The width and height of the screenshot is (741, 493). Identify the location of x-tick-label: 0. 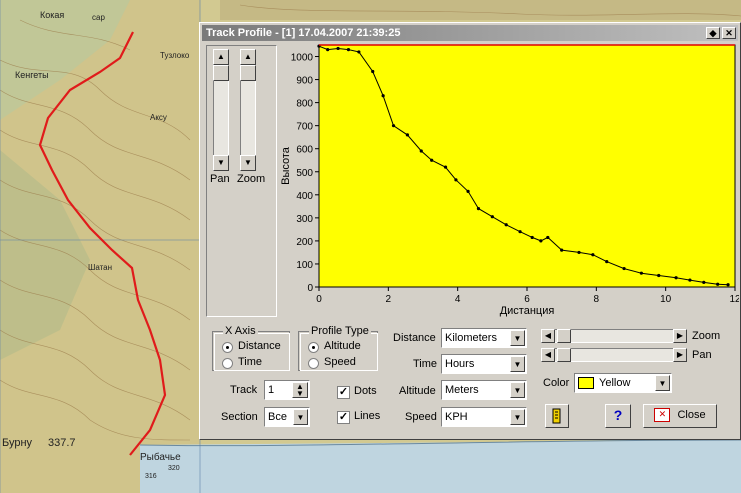
(319, 299).